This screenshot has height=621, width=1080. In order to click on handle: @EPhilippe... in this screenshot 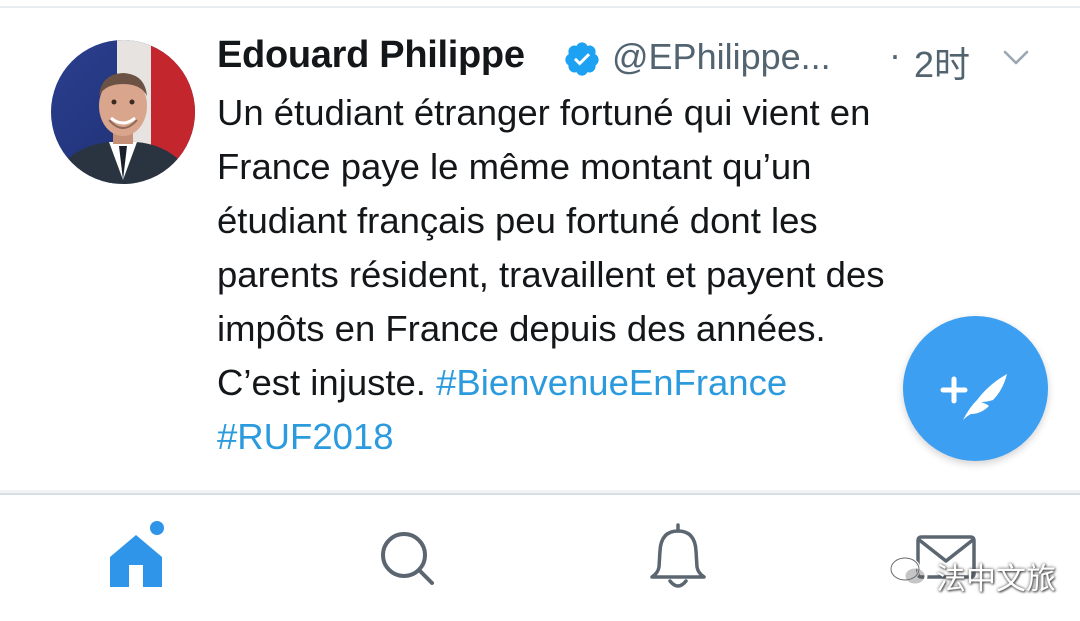, I will do `click(721, 57)`.